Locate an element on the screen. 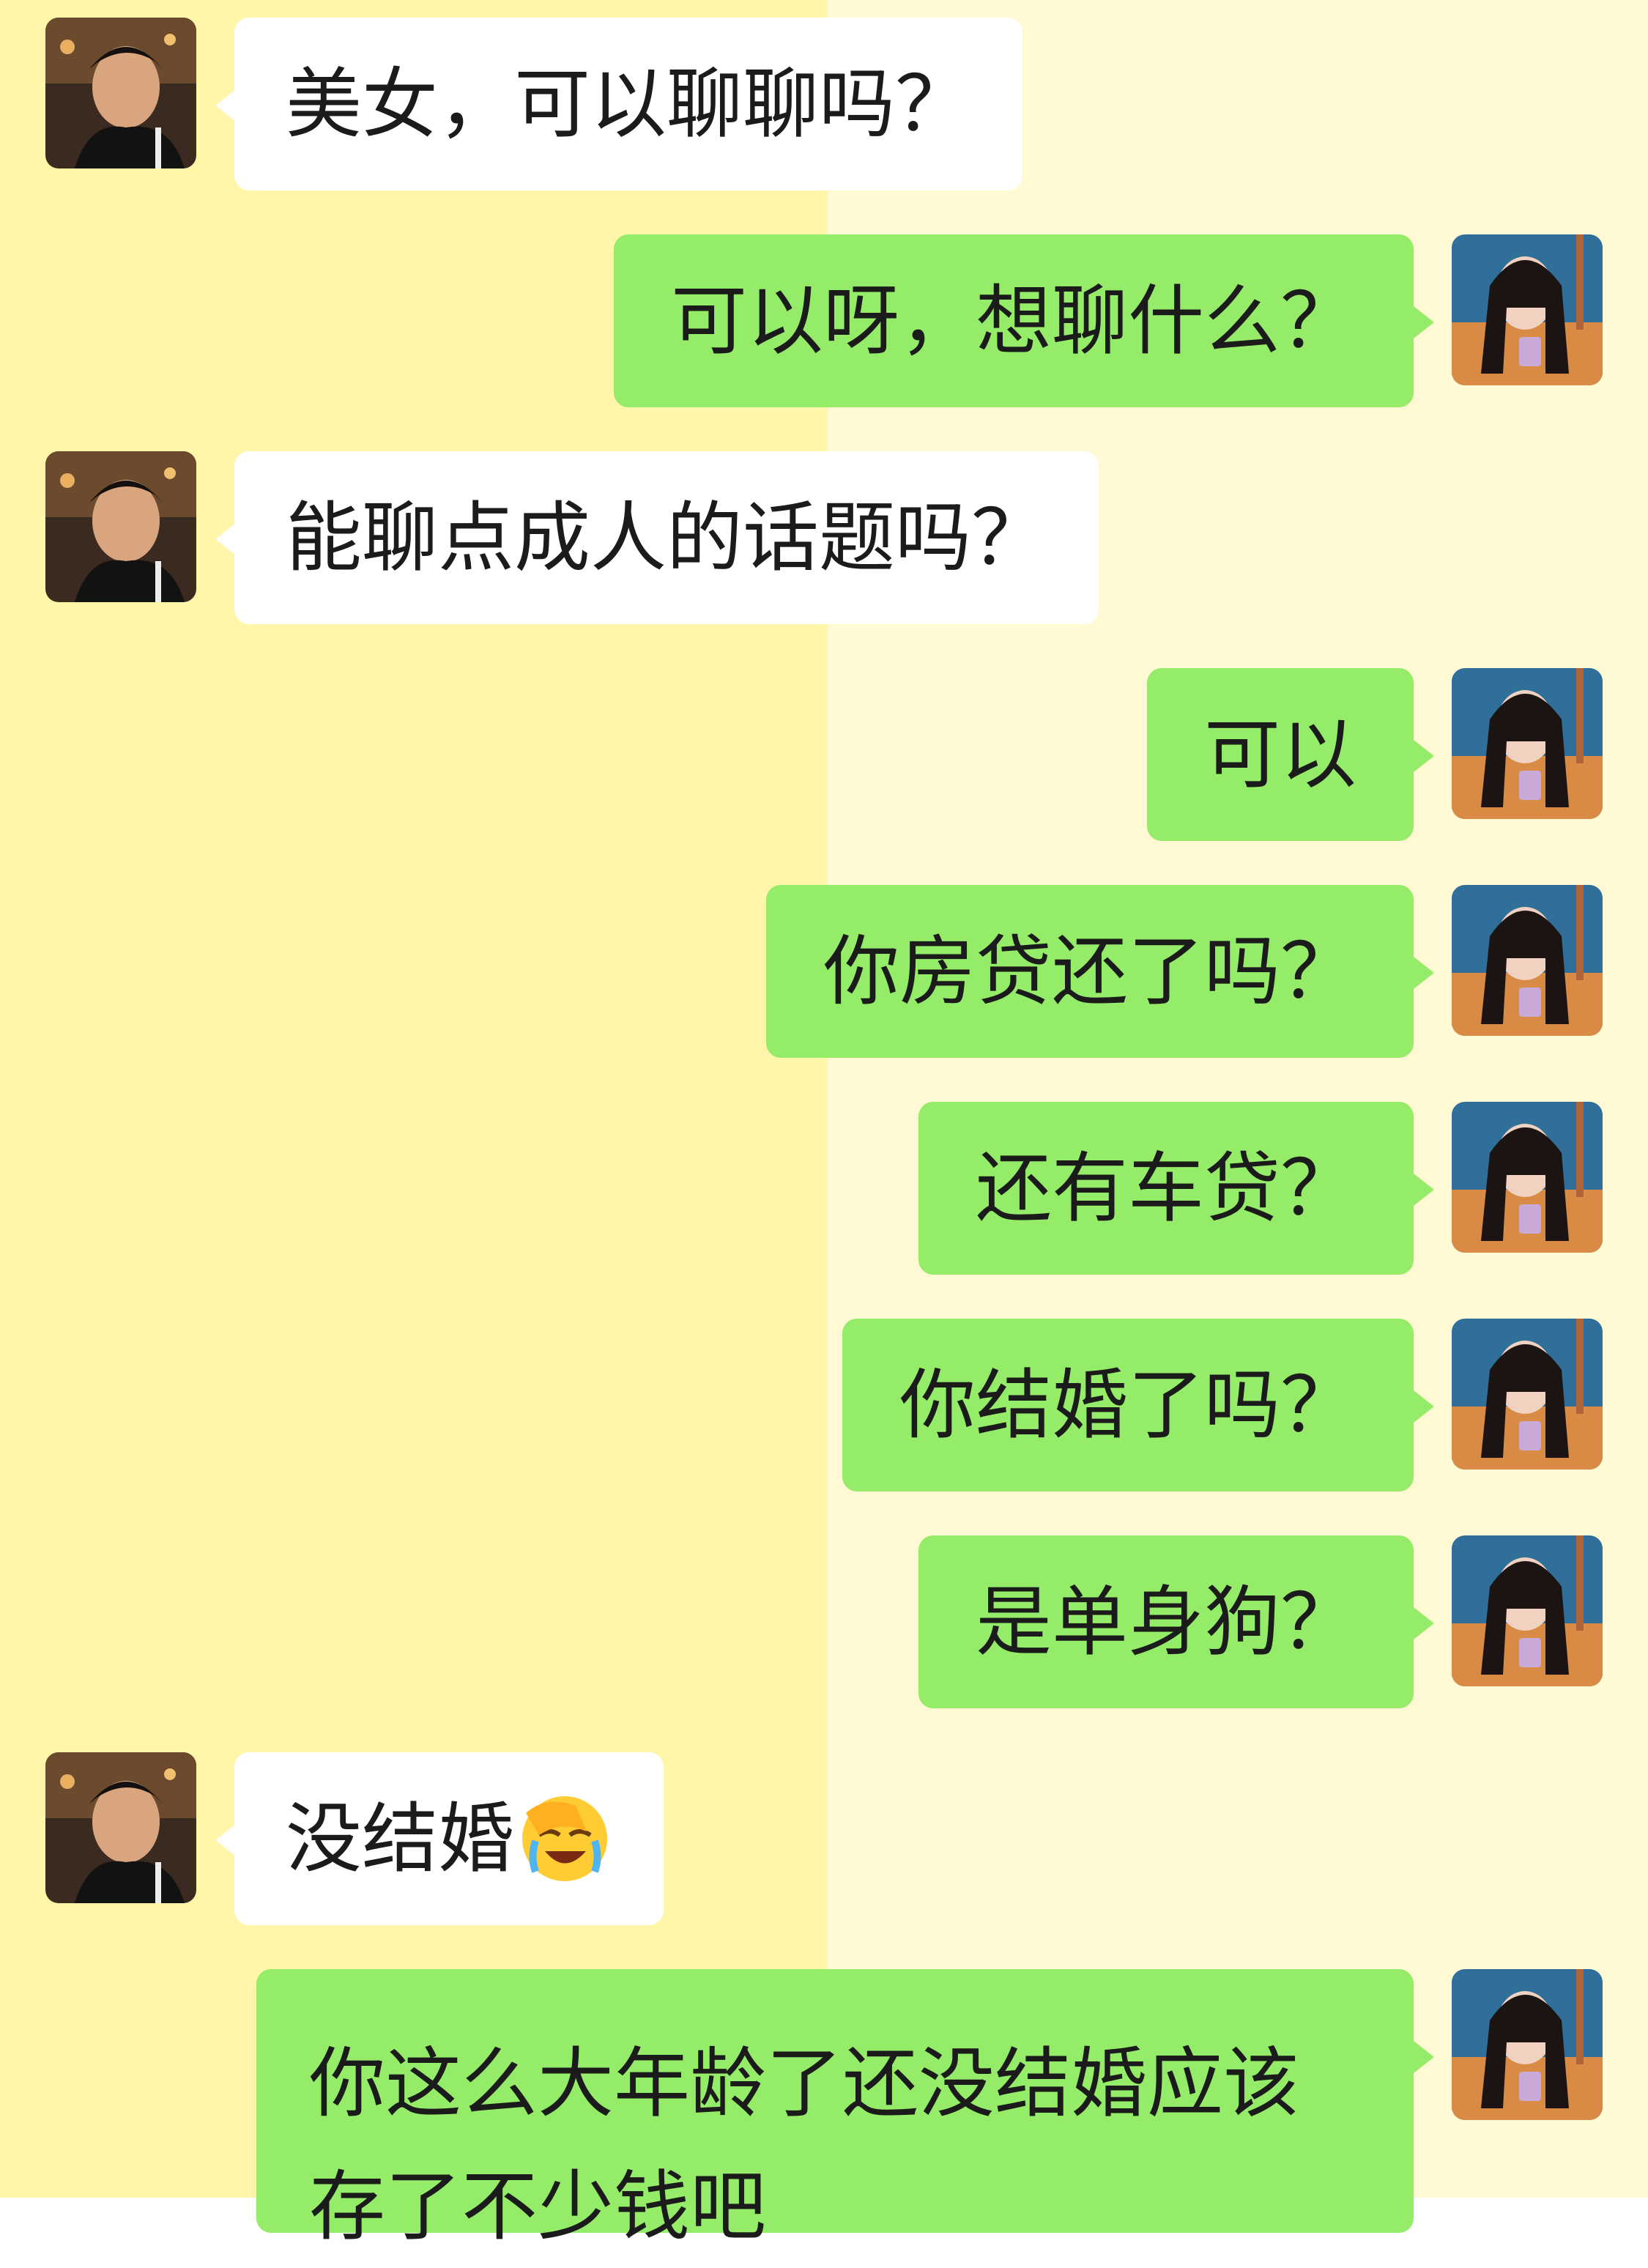 The height and width of the screenshot is (2268, 1648). face-palm-laughing-emoji is located at coordinates (564, 1838).